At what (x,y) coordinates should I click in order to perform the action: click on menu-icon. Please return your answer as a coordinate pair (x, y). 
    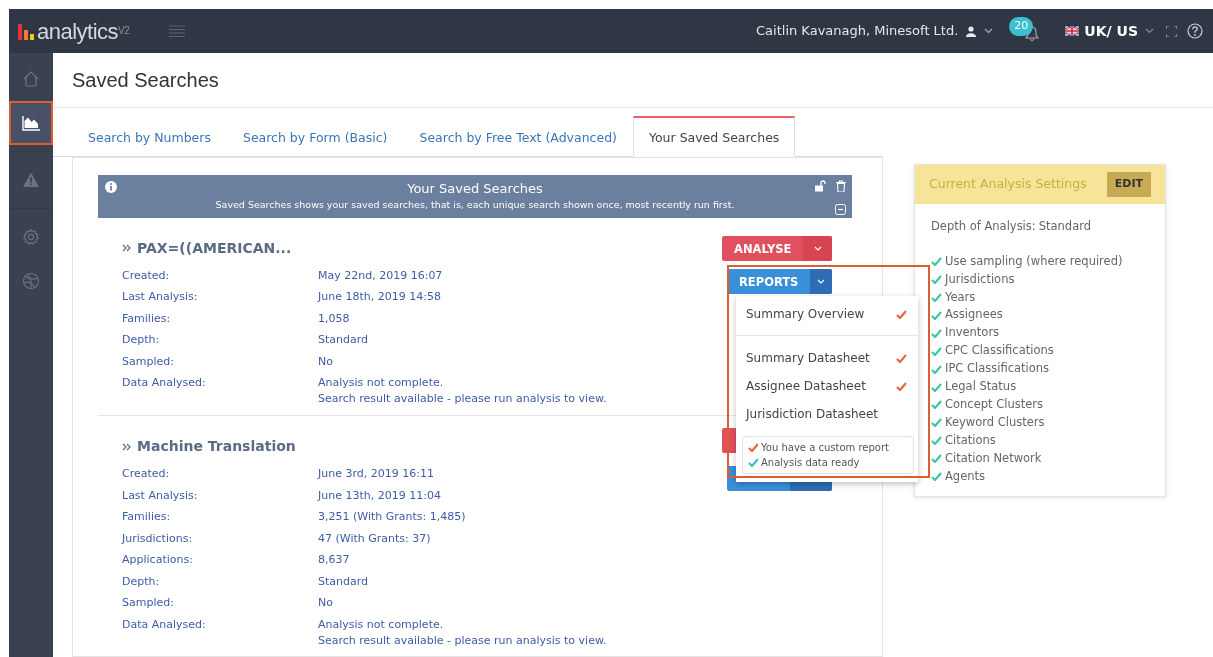
    Looking at the image, I should click on (177, 31).